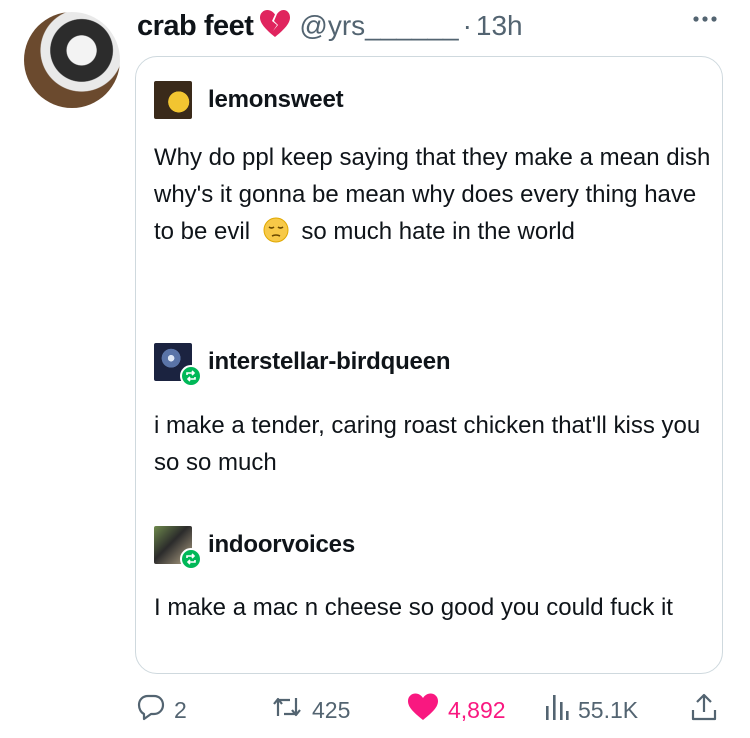  I want to click on share-icon, so click(704, 710).